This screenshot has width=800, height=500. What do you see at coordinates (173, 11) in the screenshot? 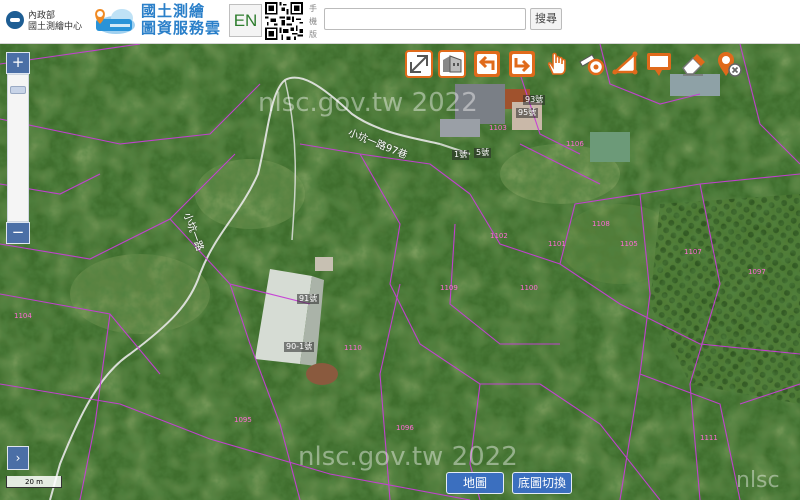
I see `brand-title-line1: 國土測繪` at bounding box center [173, 11].